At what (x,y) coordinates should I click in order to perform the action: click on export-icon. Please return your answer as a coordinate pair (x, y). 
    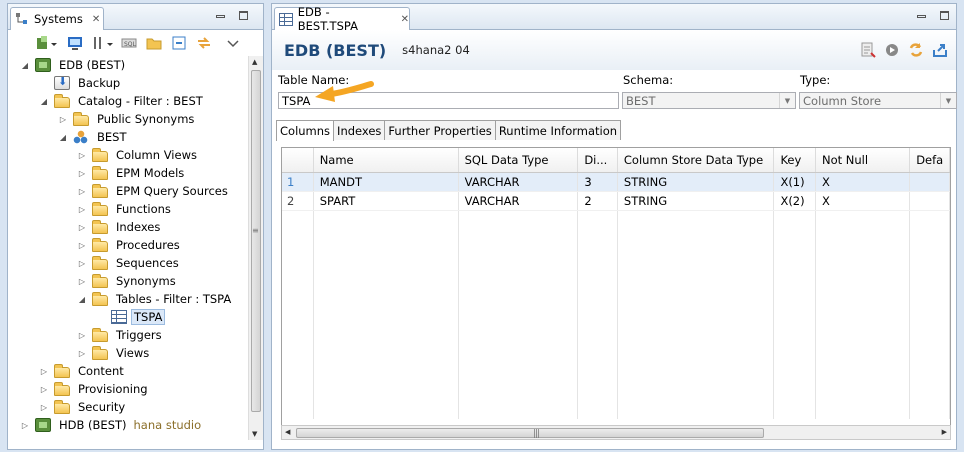
    Looking at the image, I should click on (940, 50).